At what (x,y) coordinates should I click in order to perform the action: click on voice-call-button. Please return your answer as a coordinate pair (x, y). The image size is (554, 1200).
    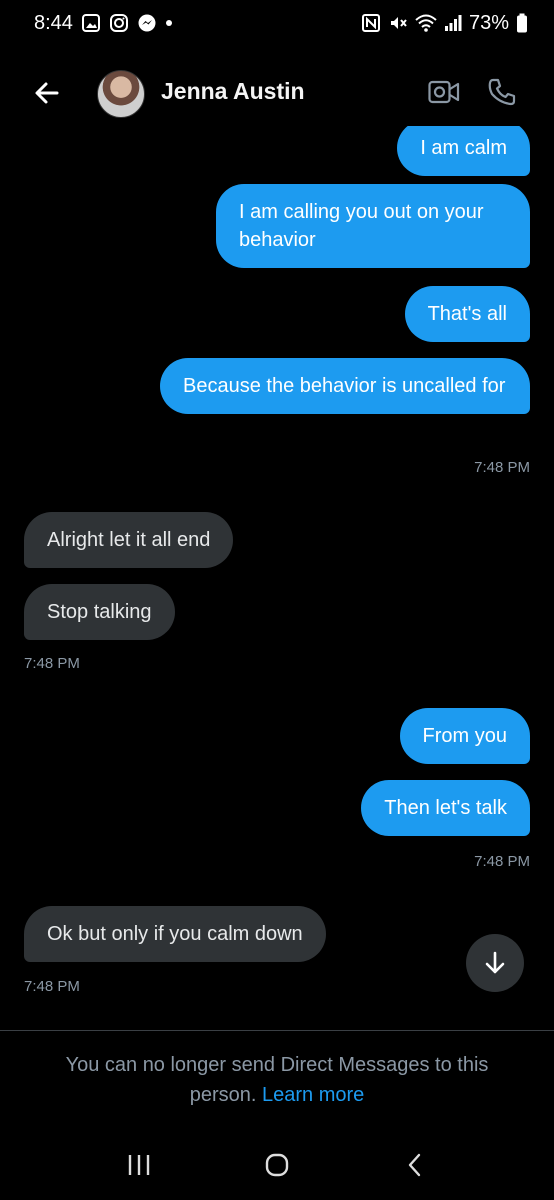
    Looking at the image, I should click on (502, 92).